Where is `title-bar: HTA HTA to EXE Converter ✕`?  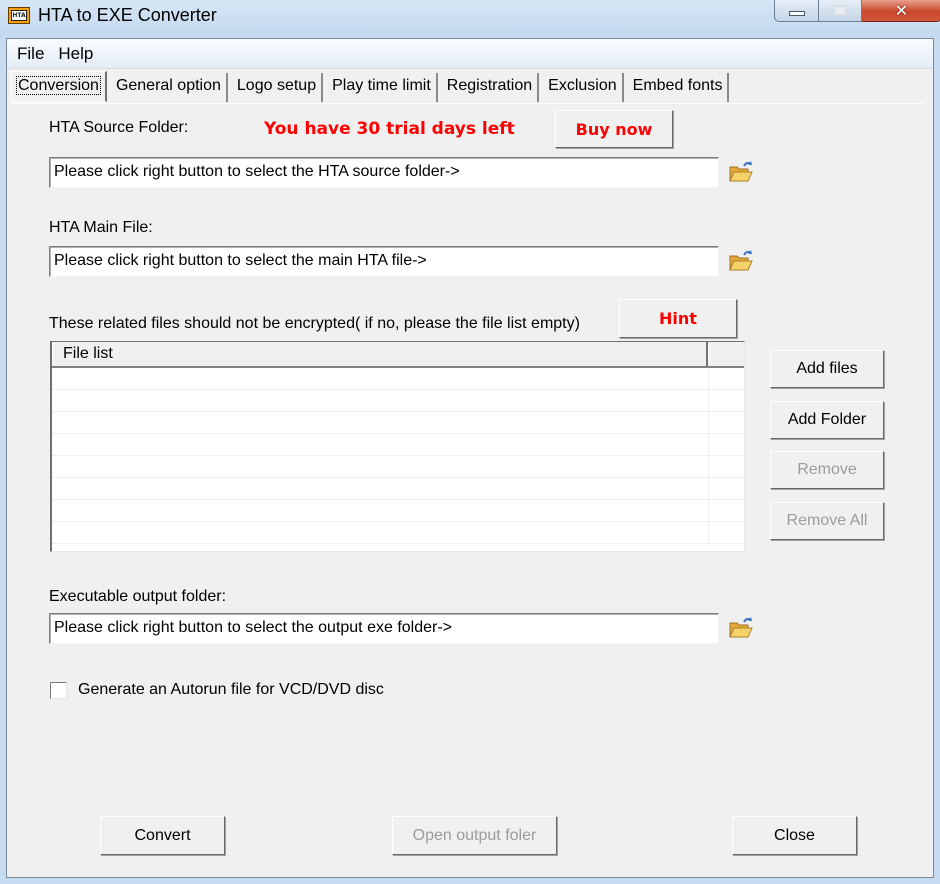 title-bar: HTA HTA to EXE Converter ✕ is located at coordinates (470, 19).